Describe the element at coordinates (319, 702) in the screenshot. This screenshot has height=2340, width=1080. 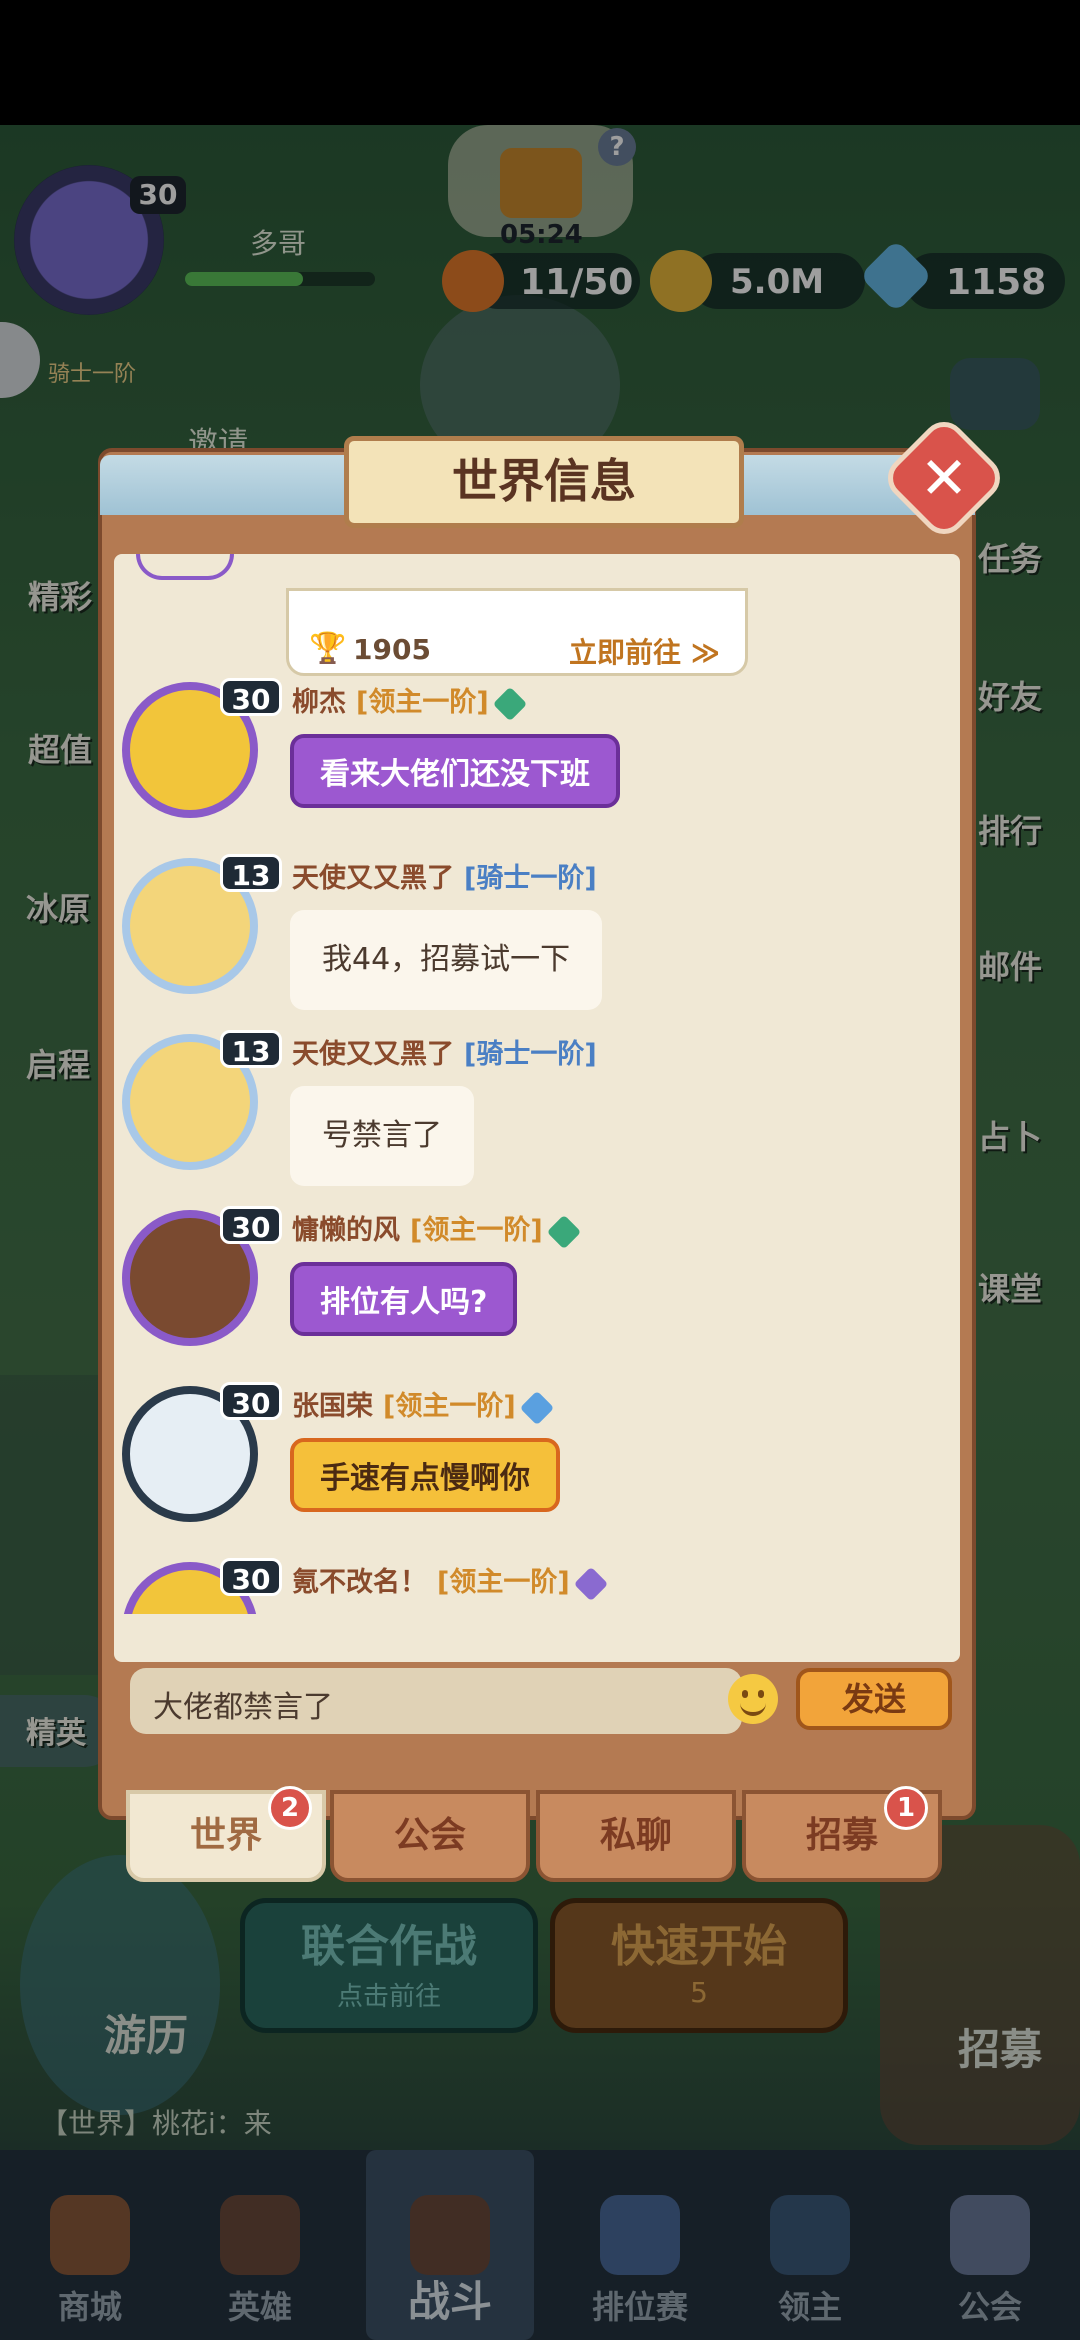
I see `sender-name: 柳杰` at that location.